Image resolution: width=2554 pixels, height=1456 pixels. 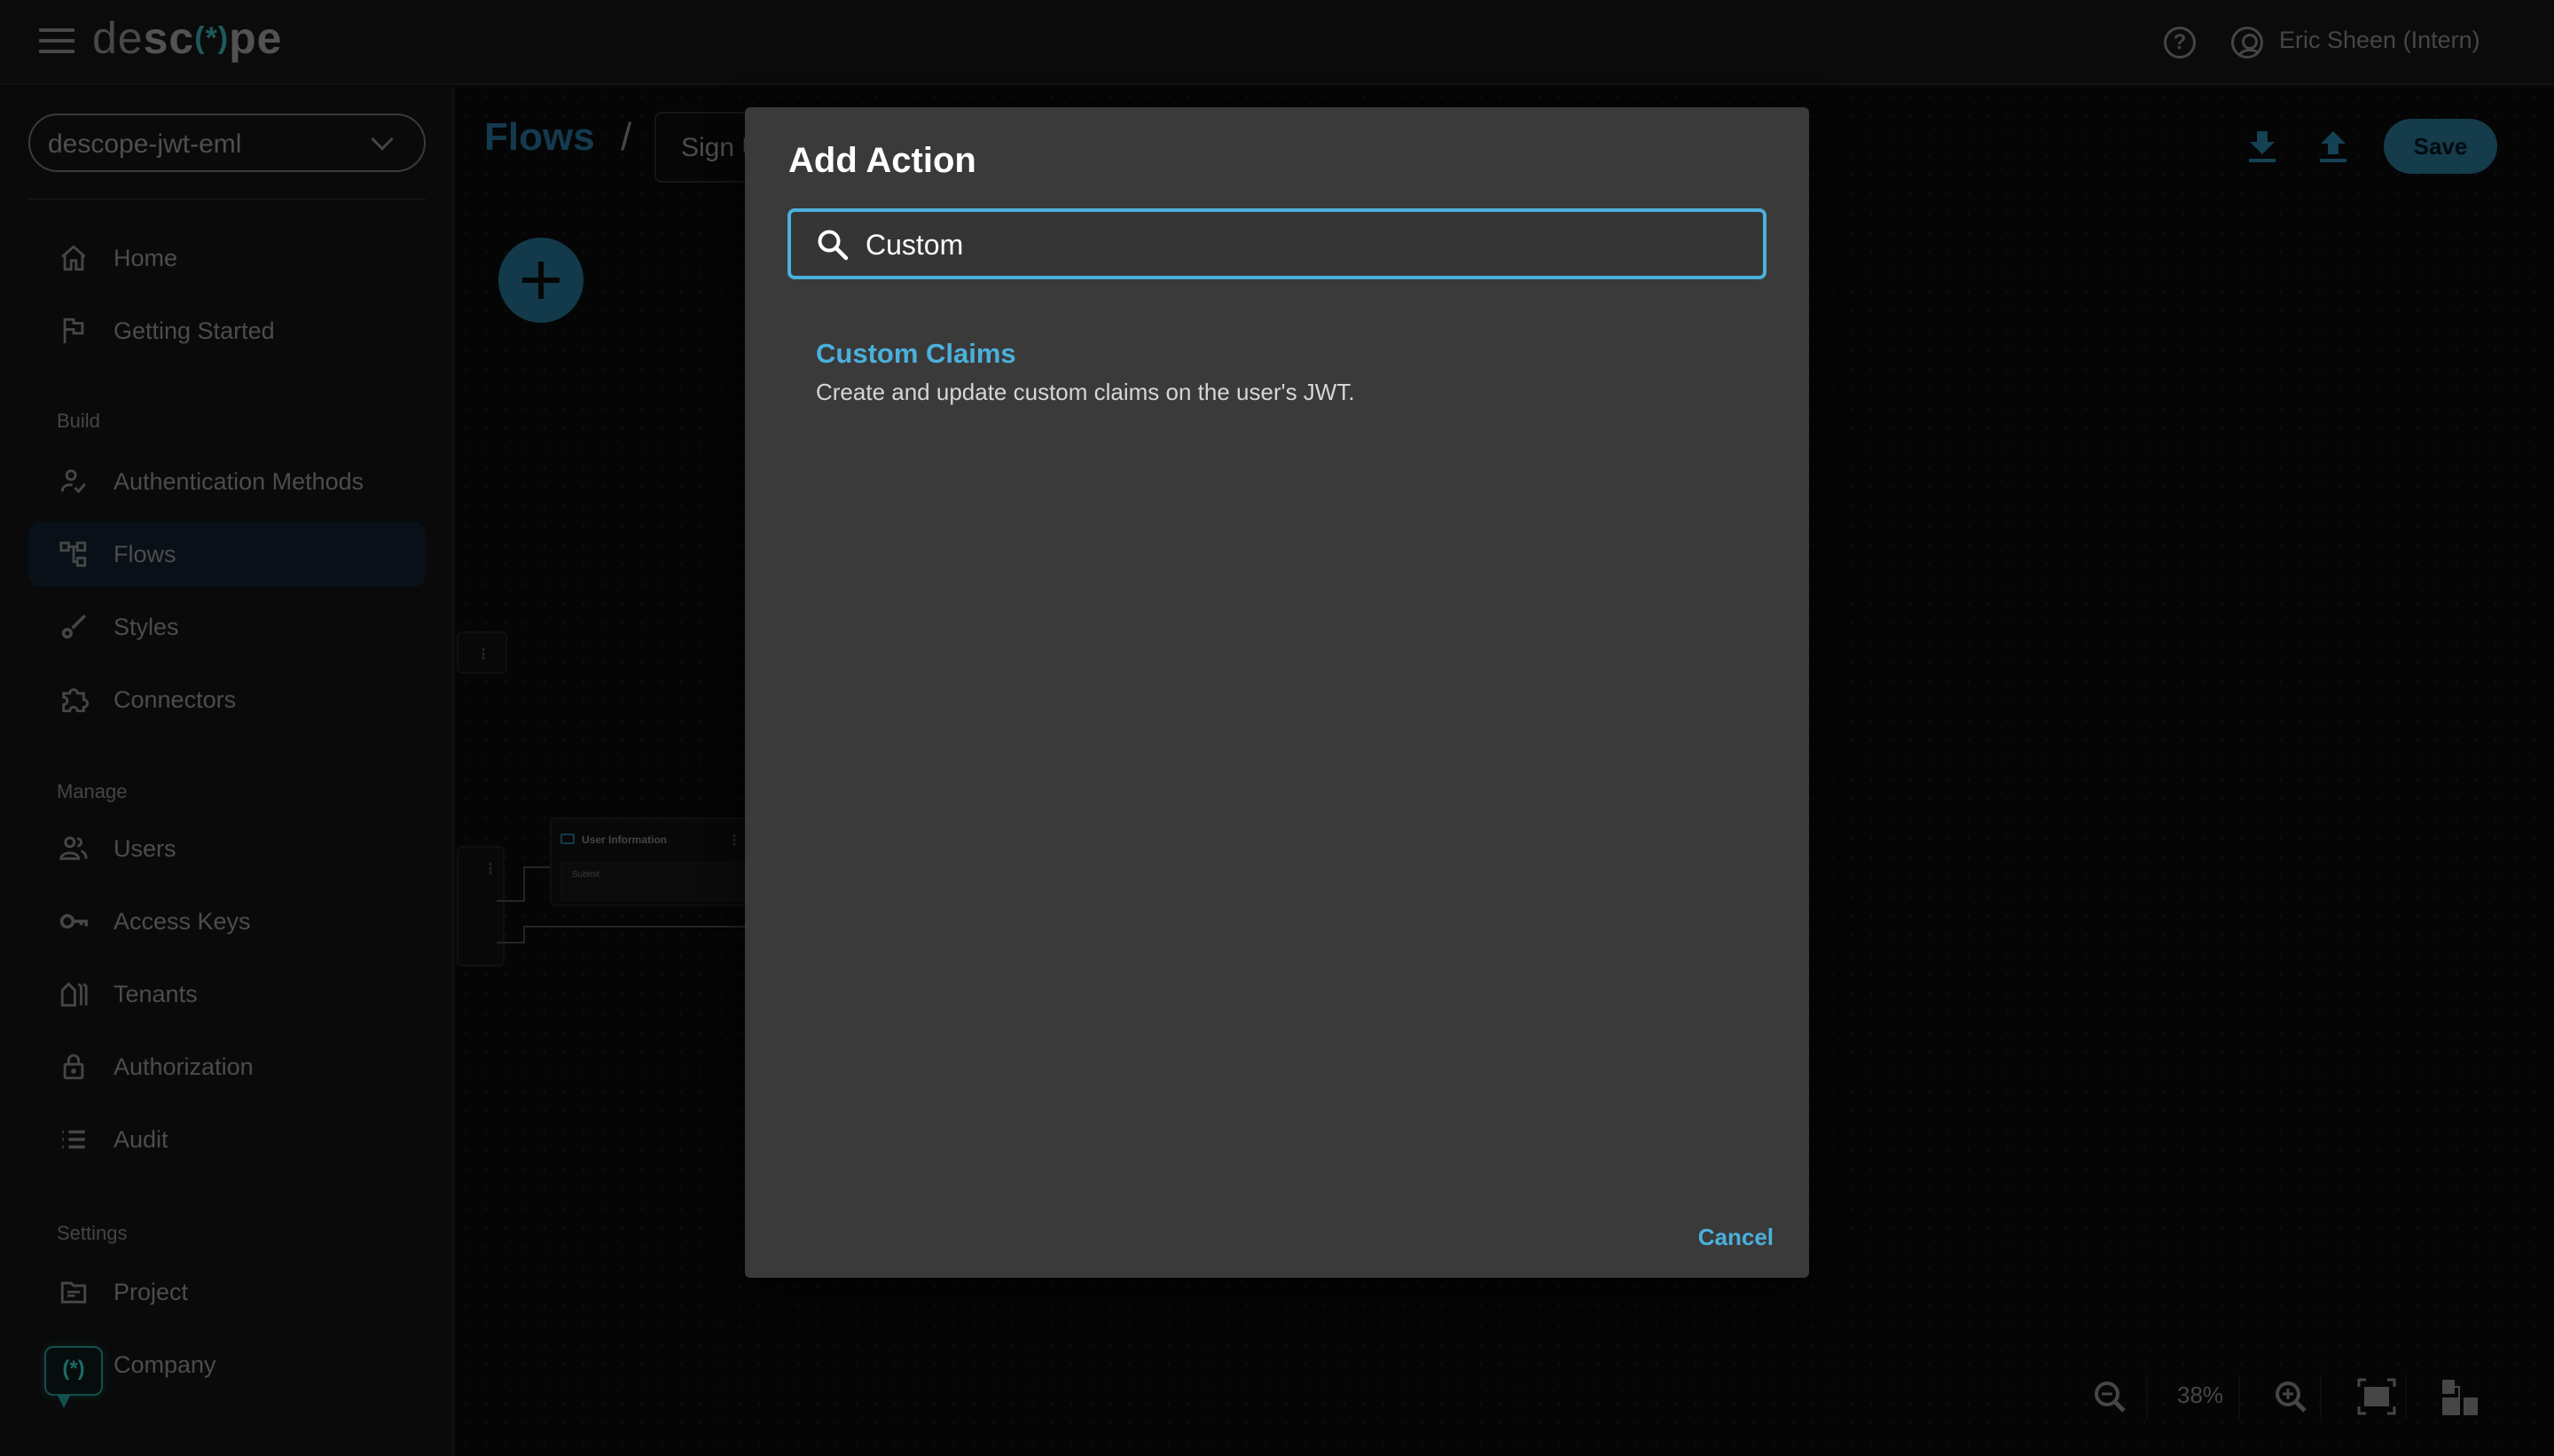 I want to click on action-search-input, so click(x=1300, y=245).